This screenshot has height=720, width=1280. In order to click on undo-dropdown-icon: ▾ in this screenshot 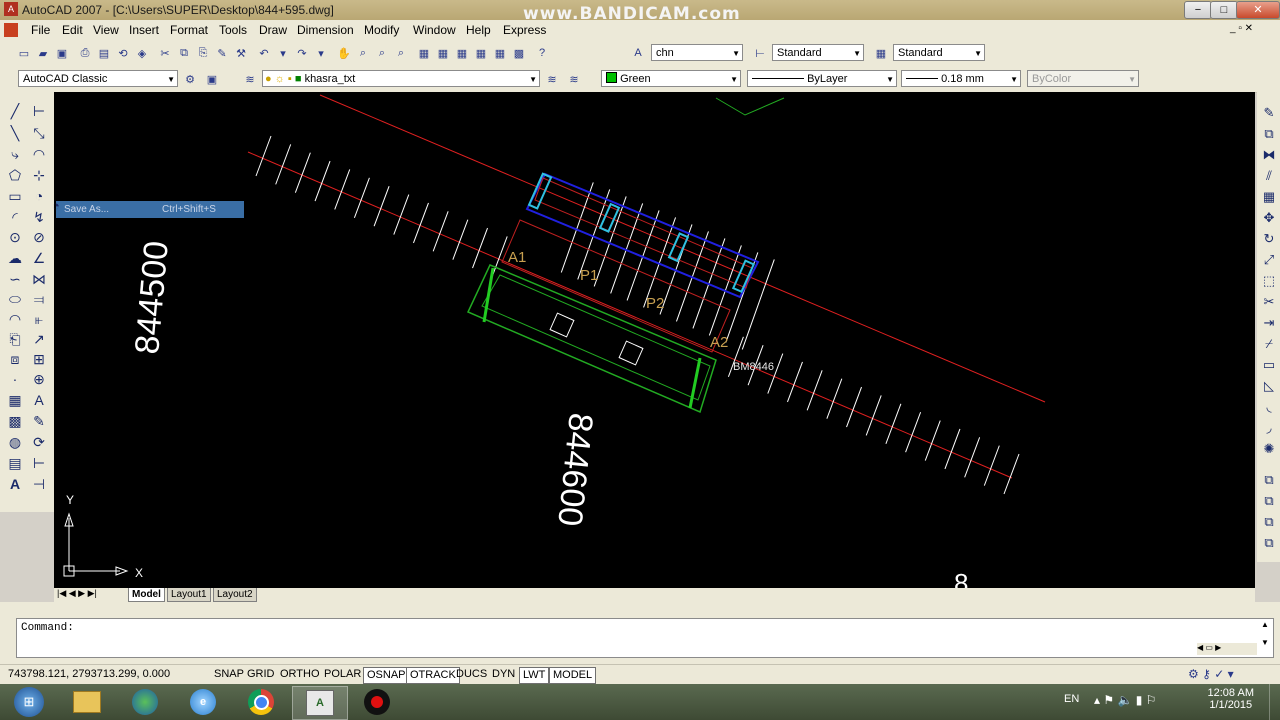, I will do `click(283, 53)`.